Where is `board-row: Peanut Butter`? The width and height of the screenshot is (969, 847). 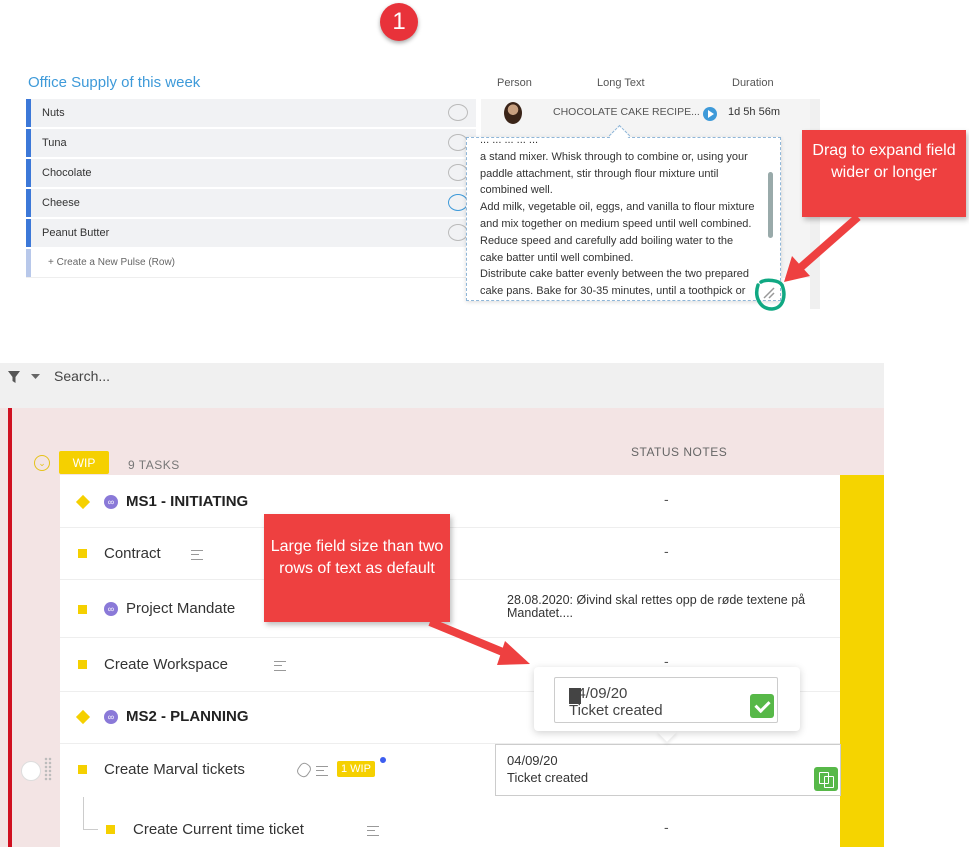
board-row: Peanut Butter is located at coordinates (251, 233).